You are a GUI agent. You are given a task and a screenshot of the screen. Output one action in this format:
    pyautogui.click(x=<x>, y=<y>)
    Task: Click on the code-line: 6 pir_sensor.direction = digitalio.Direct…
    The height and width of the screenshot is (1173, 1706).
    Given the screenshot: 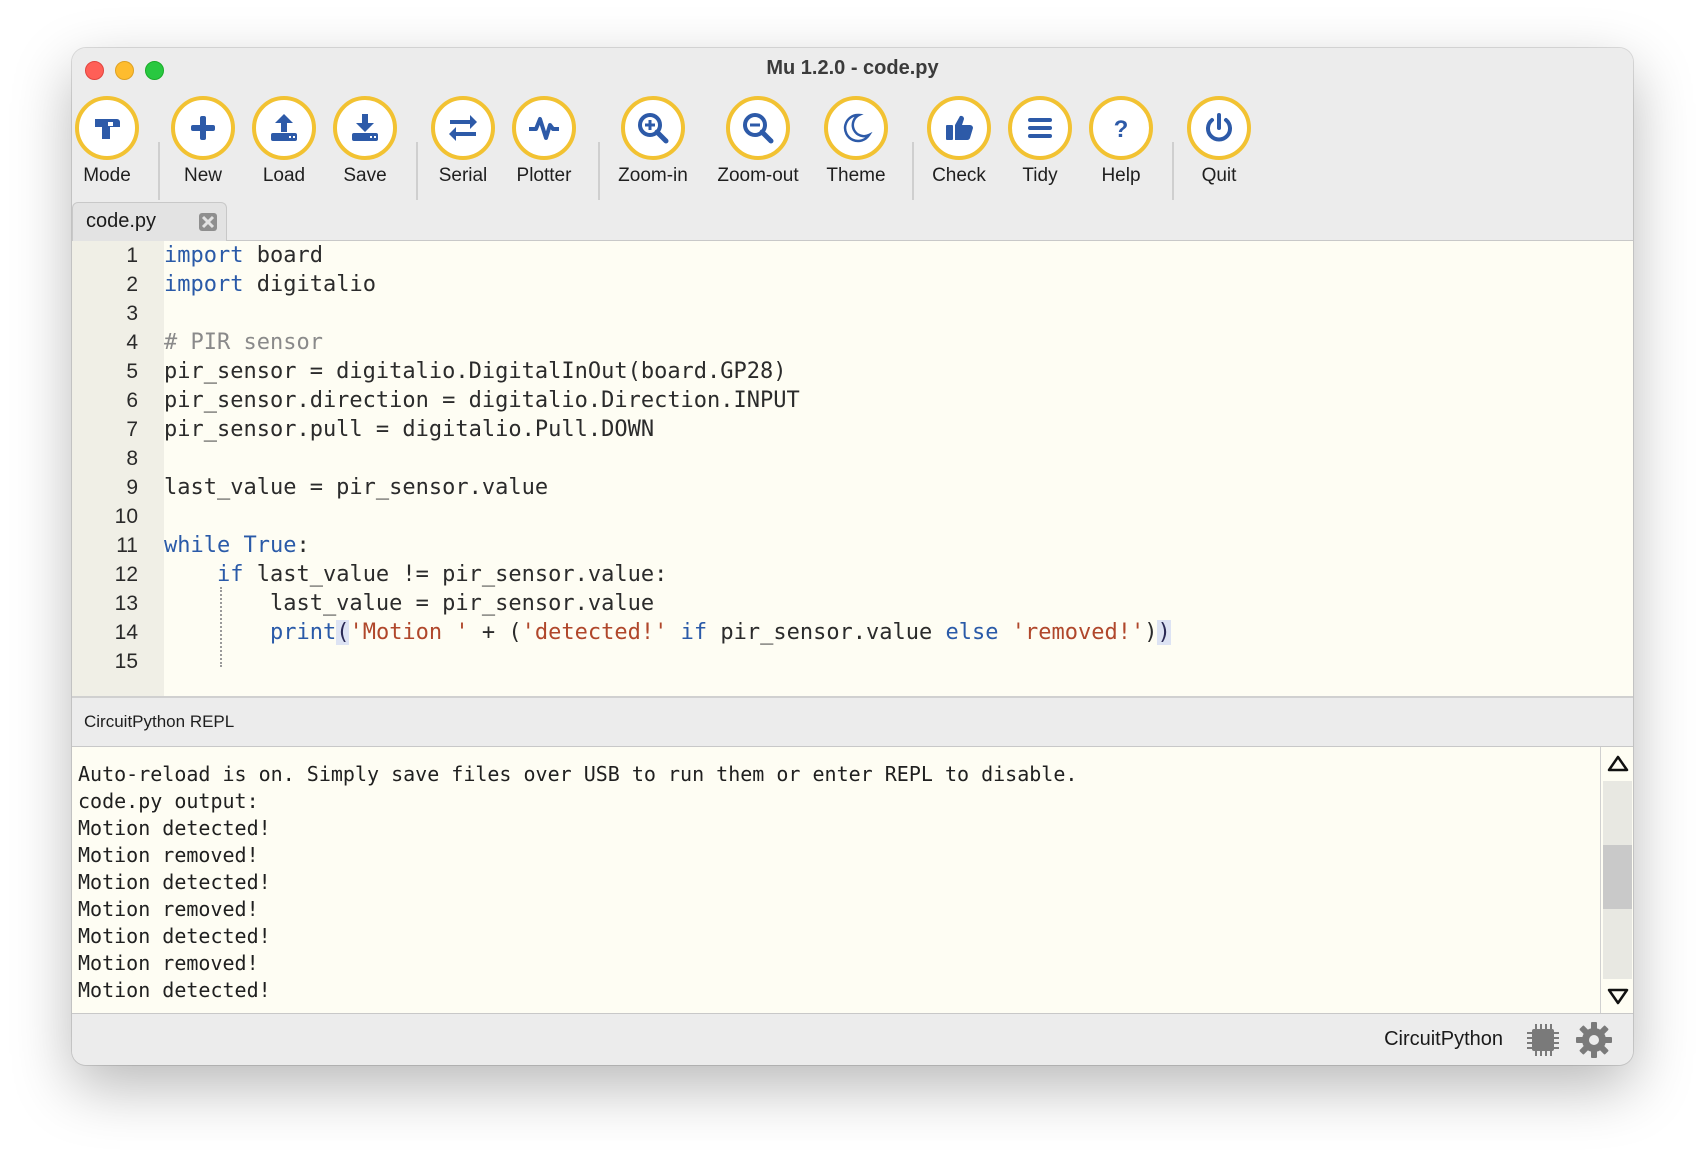 What is the action you would take?
    pyautogui.click(x=463, y=400)
    